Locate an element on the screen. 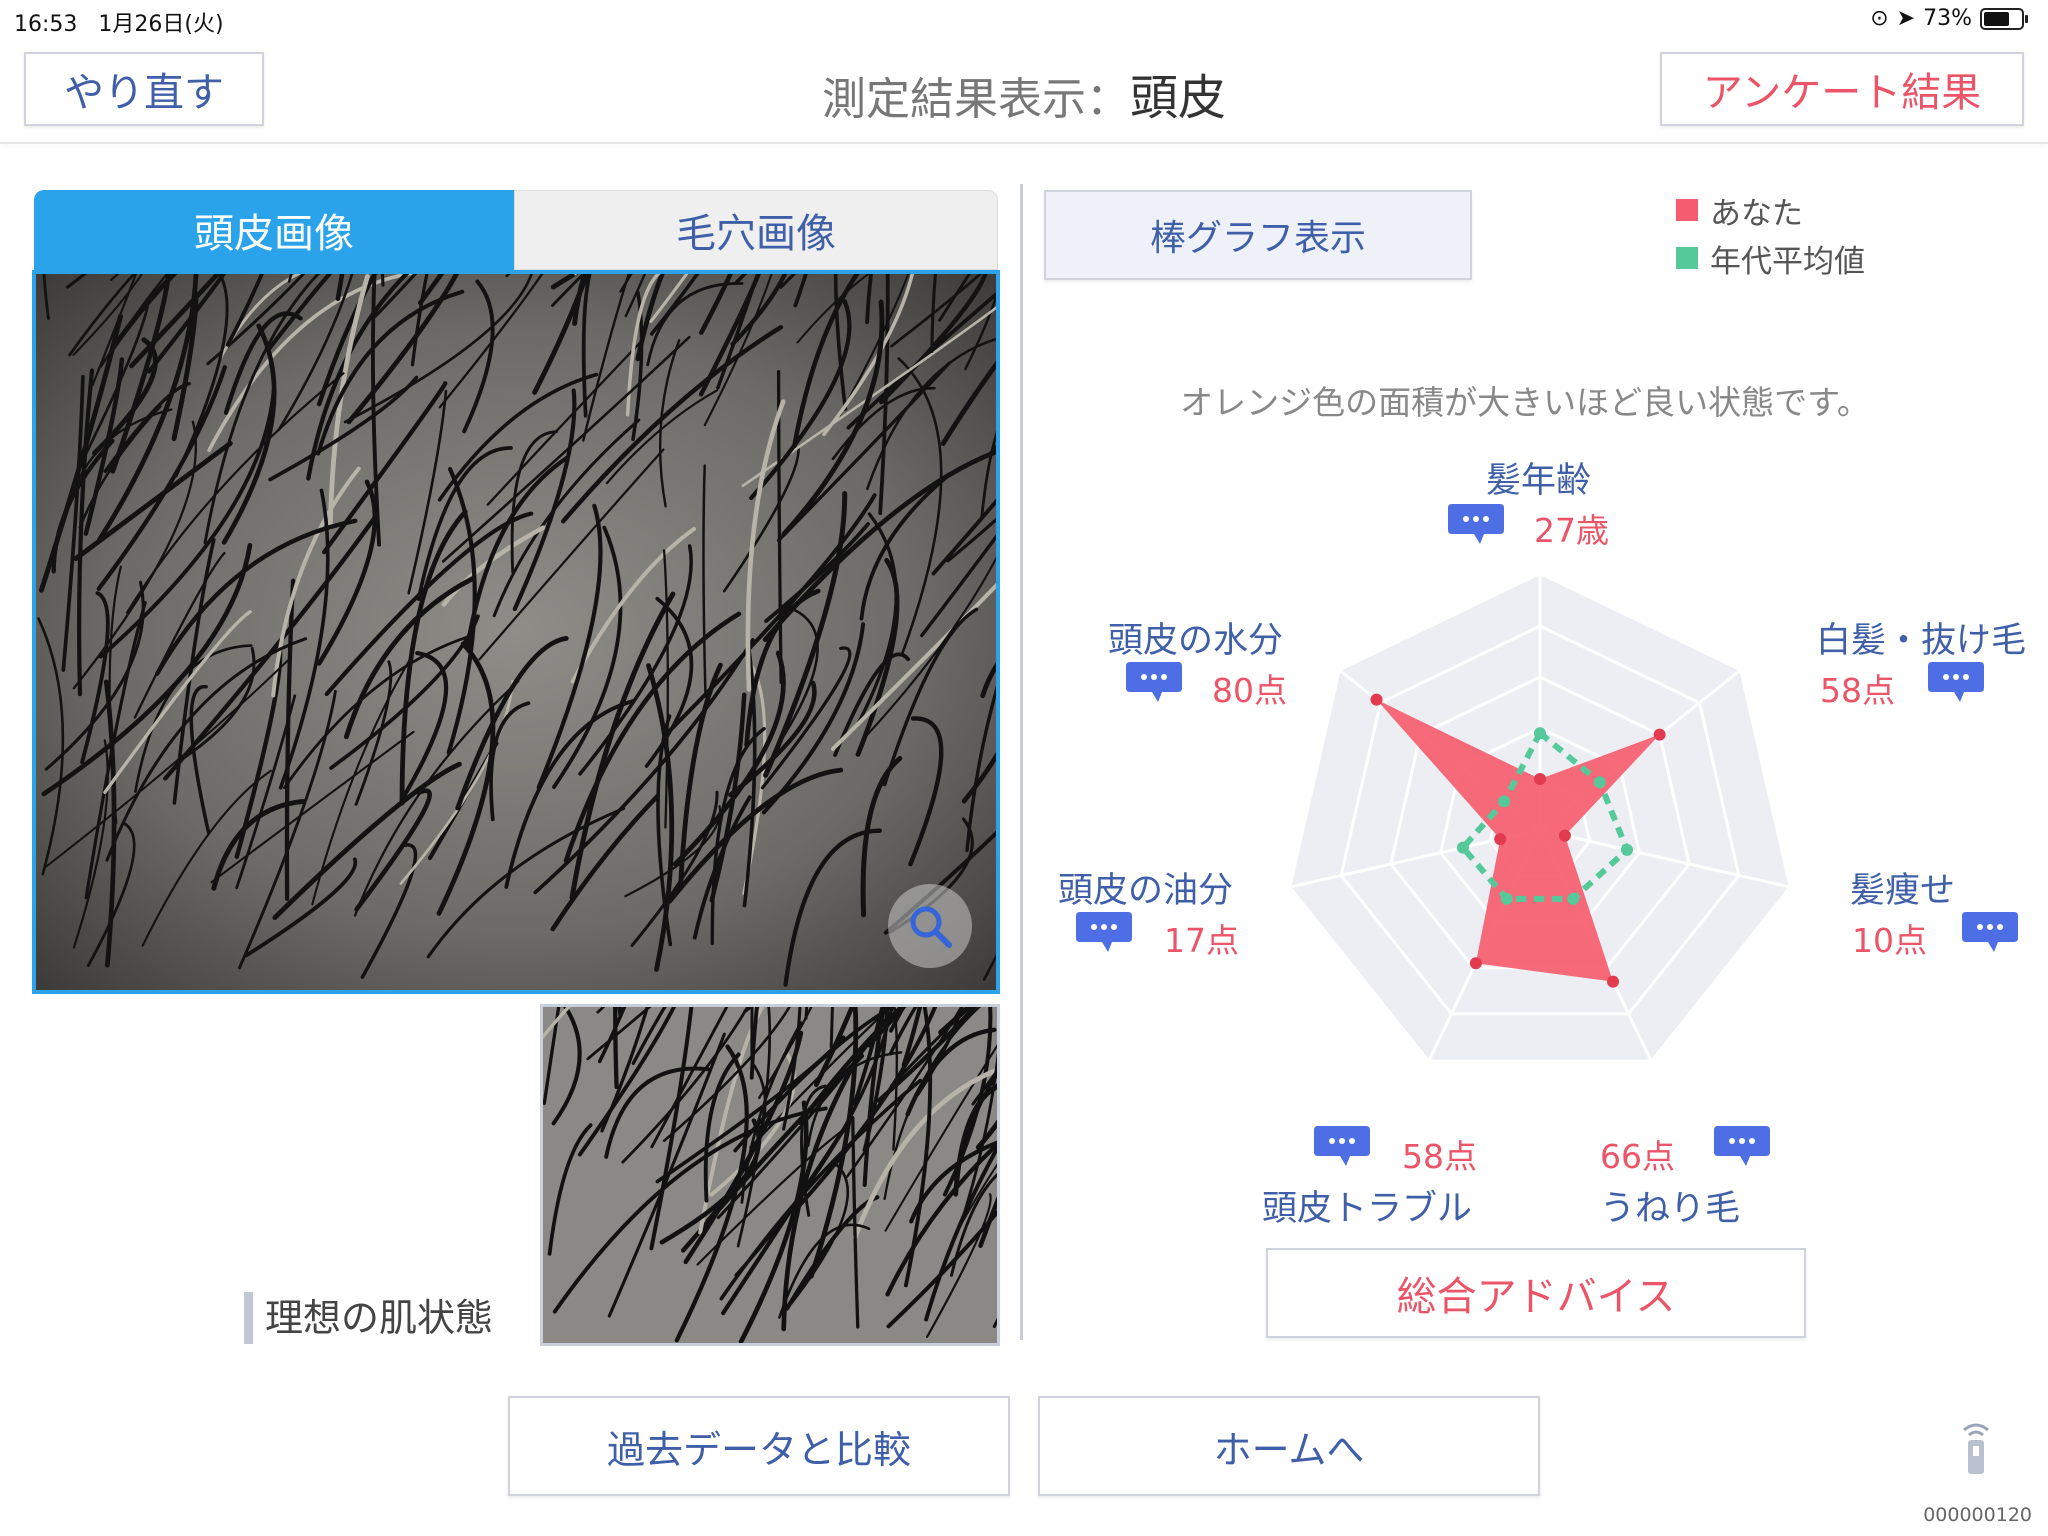 This screenshot has width=2048, height=1536. ideal-skin-image is located at coordinates (770, 1175).